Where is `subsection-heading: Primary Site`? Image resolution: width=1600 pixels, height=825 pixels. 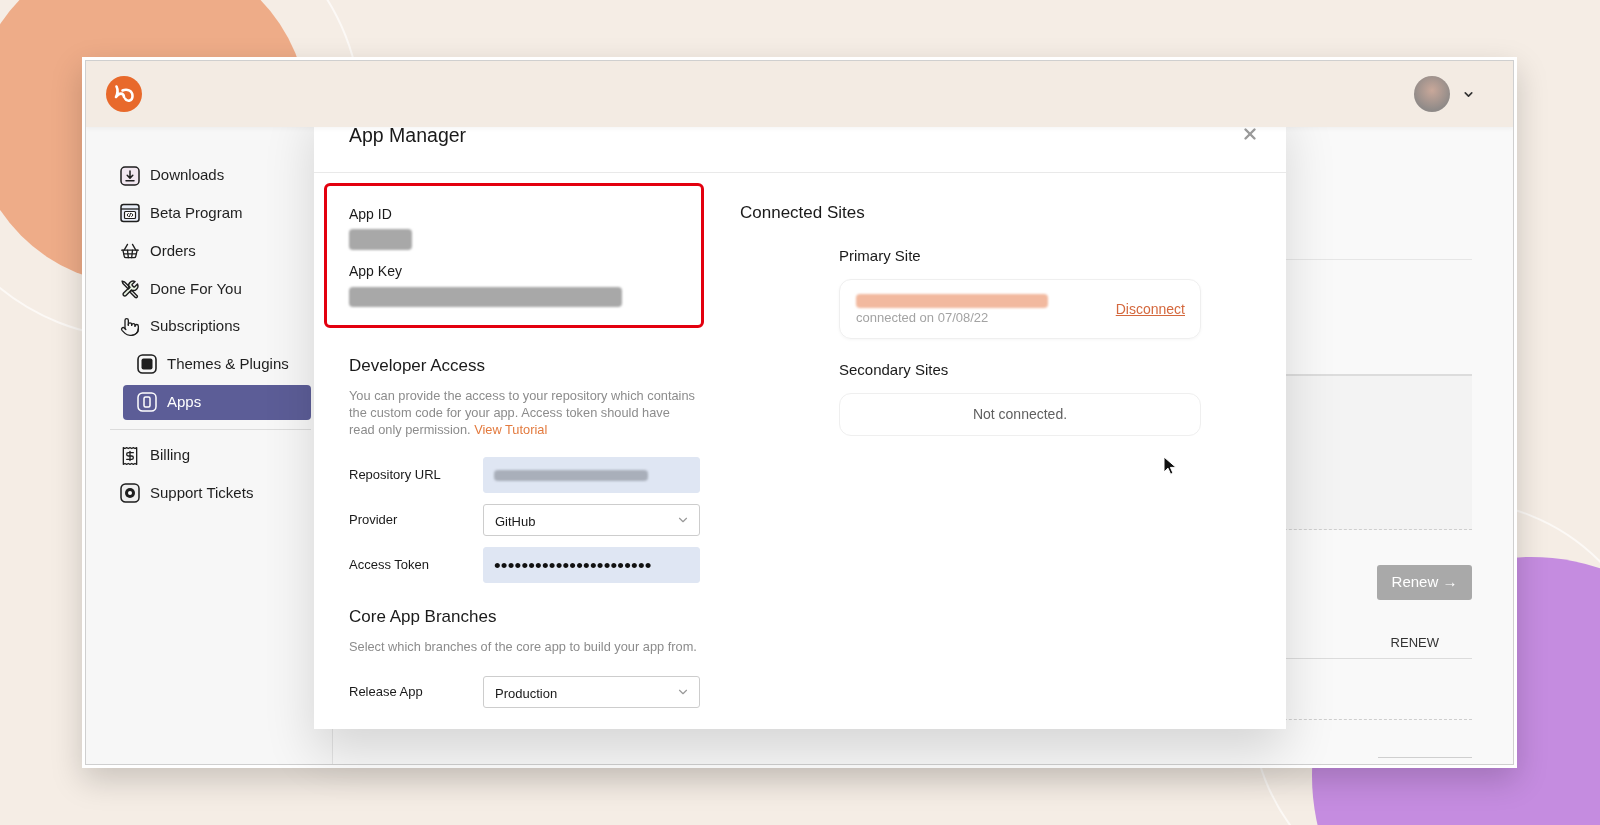 subsection-heading: Primary Site is located at coordinates (880, 256).